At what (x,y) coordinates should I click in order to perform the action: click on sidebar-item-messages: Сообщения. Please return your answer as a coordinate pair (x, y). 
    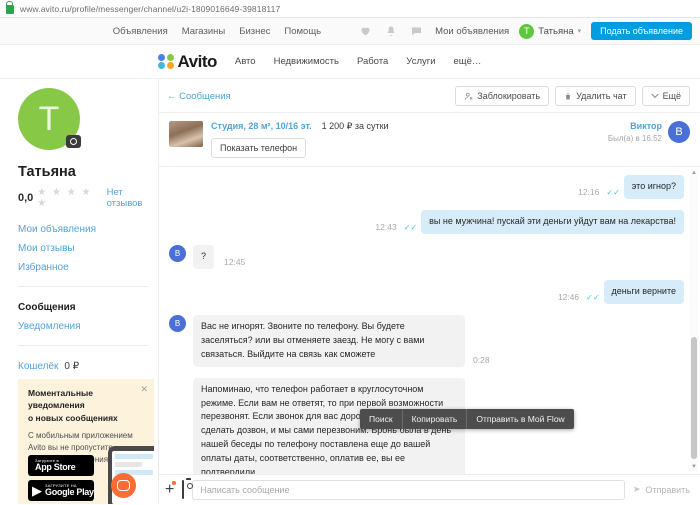
    Looking at the image, I should click on (88, 307).